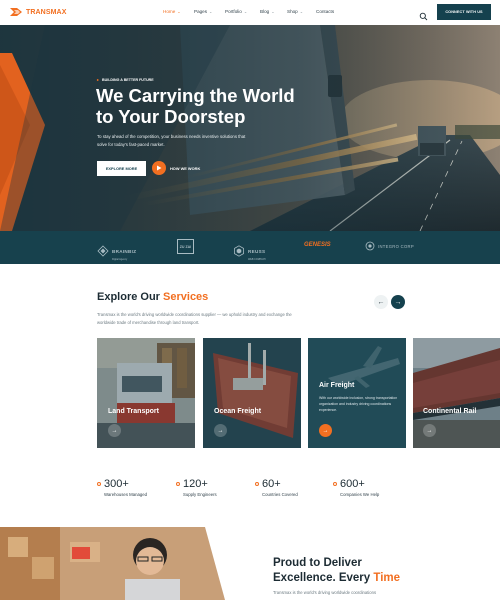 This screenshot has width=500, height=600. Describe the element at coordinates (322, 578) in the screenshot. I see `about-heading-plain: Excellence. Every` at that location.